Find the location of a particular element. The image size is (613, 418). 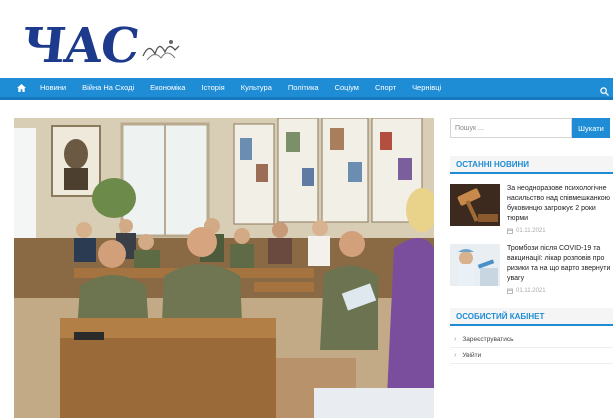

nav-item-sport: Спорт is located at coordinates (385, 87).